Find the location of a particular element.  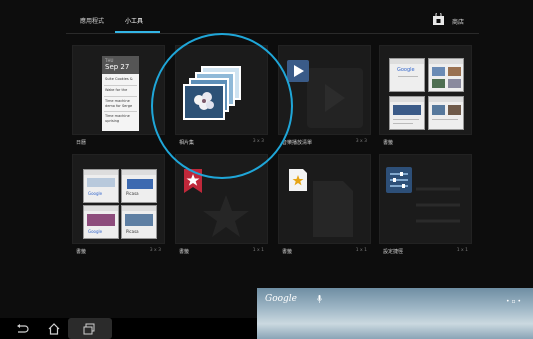

widget-bookmarks-grid: Google Picasa Google Picasa 書籤 3 x 3 is located at coordinates (118, 206).